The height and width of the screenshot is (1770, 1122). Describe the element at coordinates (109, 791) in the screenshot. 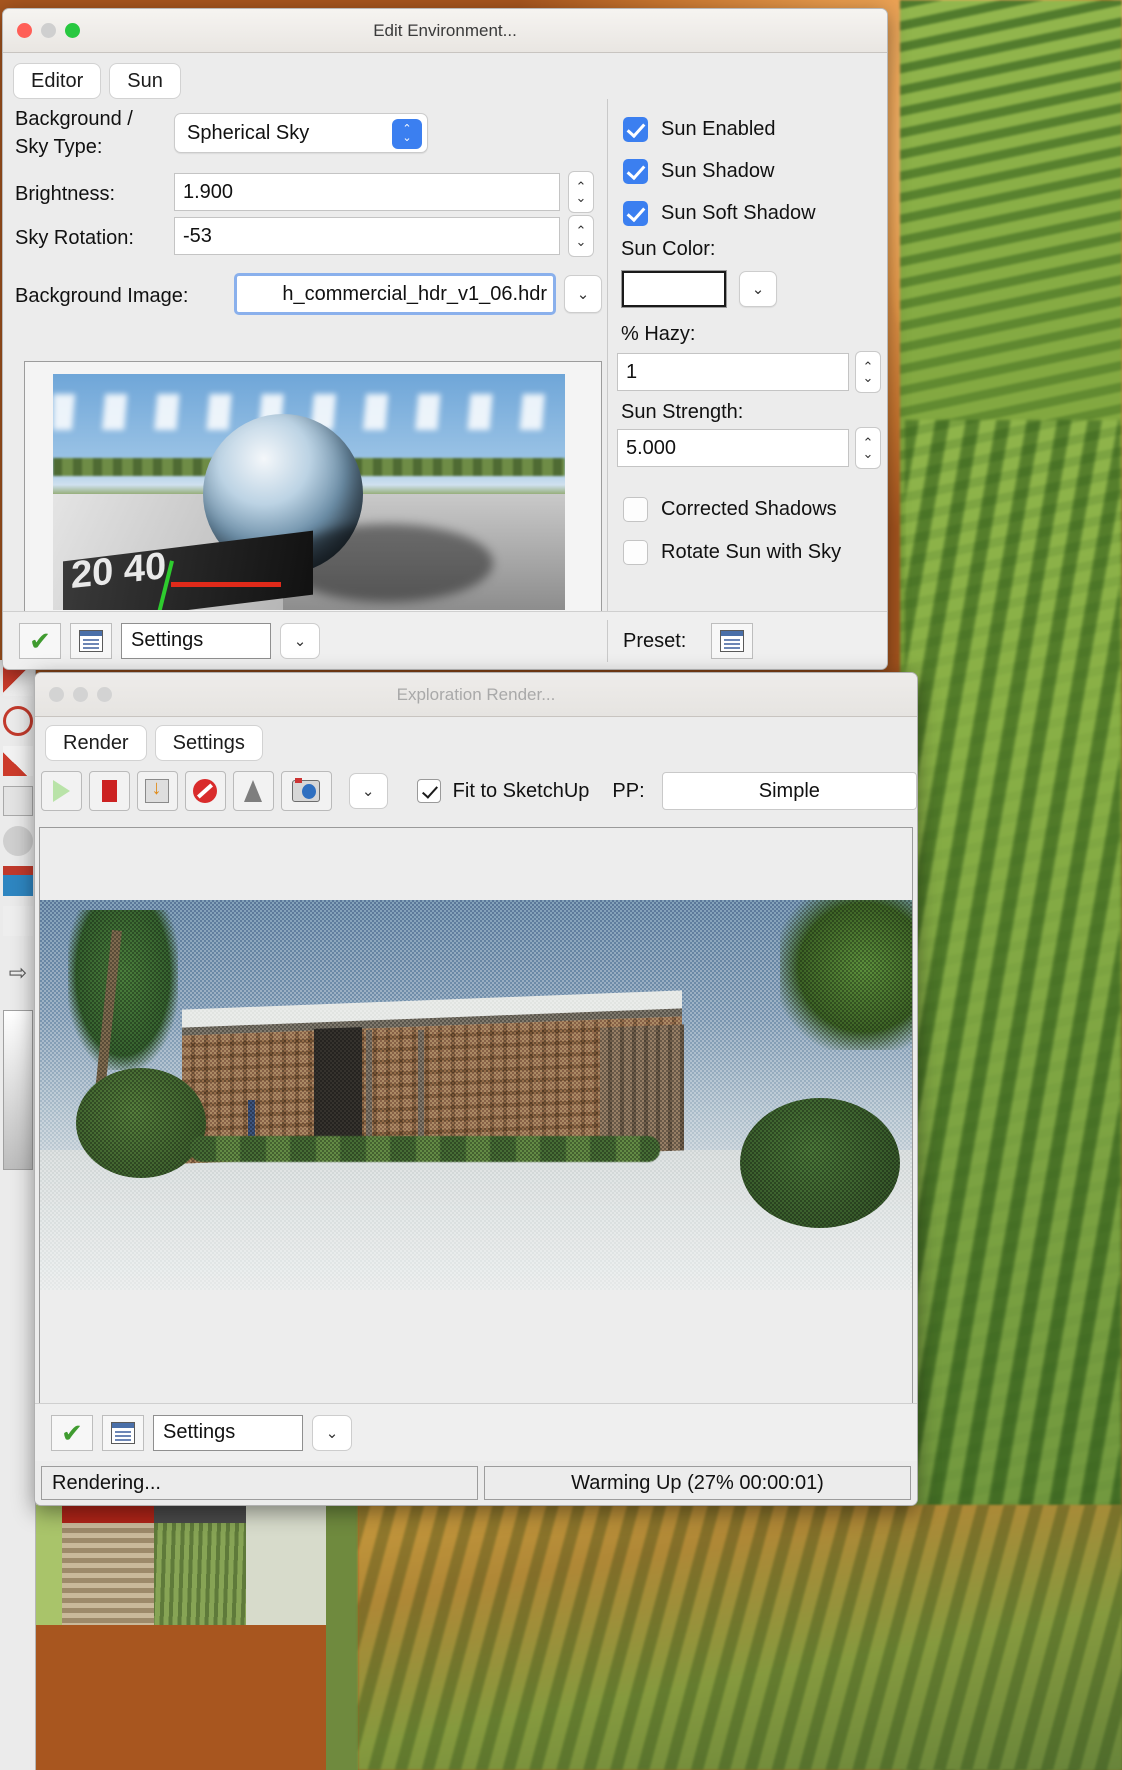

I see `stop-render-button` at that location.